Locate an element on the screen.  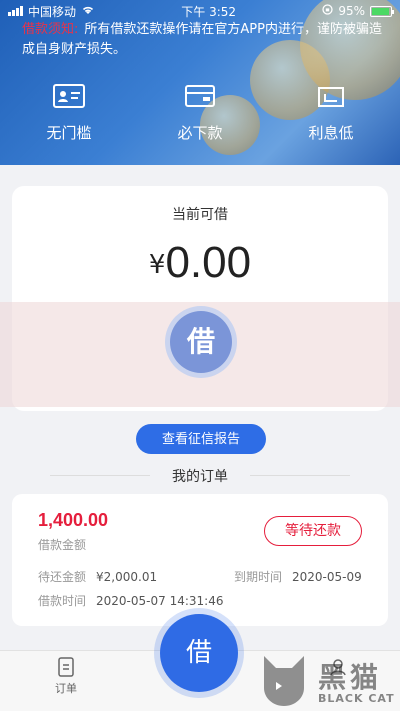
view-credit-report-button: 查看征信报告 is located at coordinates (201, 439).